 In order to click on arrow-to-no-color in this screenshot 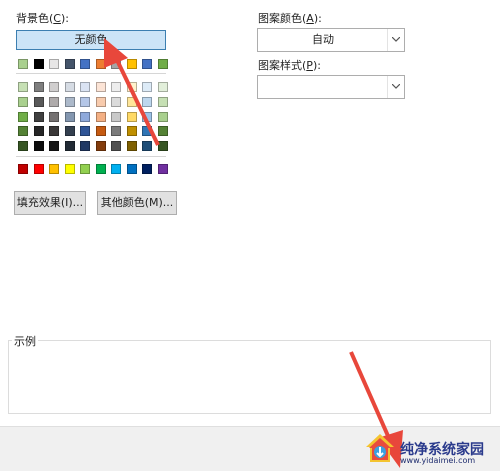, I will do `click(132, 92)`.